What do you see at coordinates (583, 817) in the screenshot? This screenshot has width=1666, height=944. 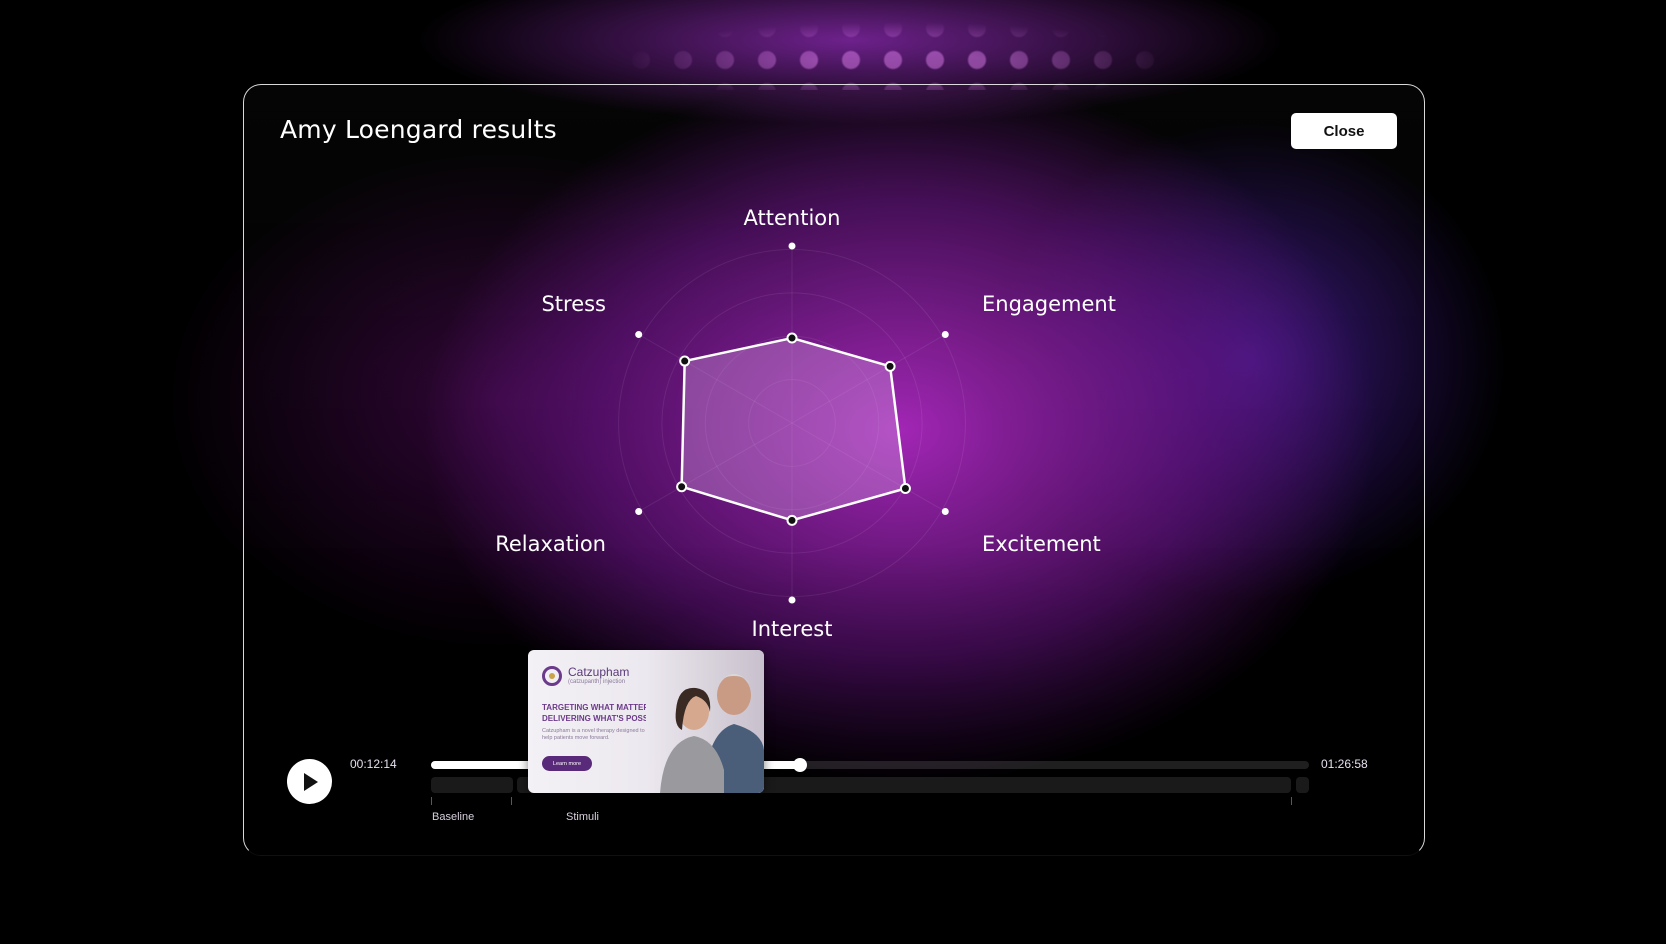 I see `segment-label-stimuli: Stimuli` at bounding box center [583, 817].